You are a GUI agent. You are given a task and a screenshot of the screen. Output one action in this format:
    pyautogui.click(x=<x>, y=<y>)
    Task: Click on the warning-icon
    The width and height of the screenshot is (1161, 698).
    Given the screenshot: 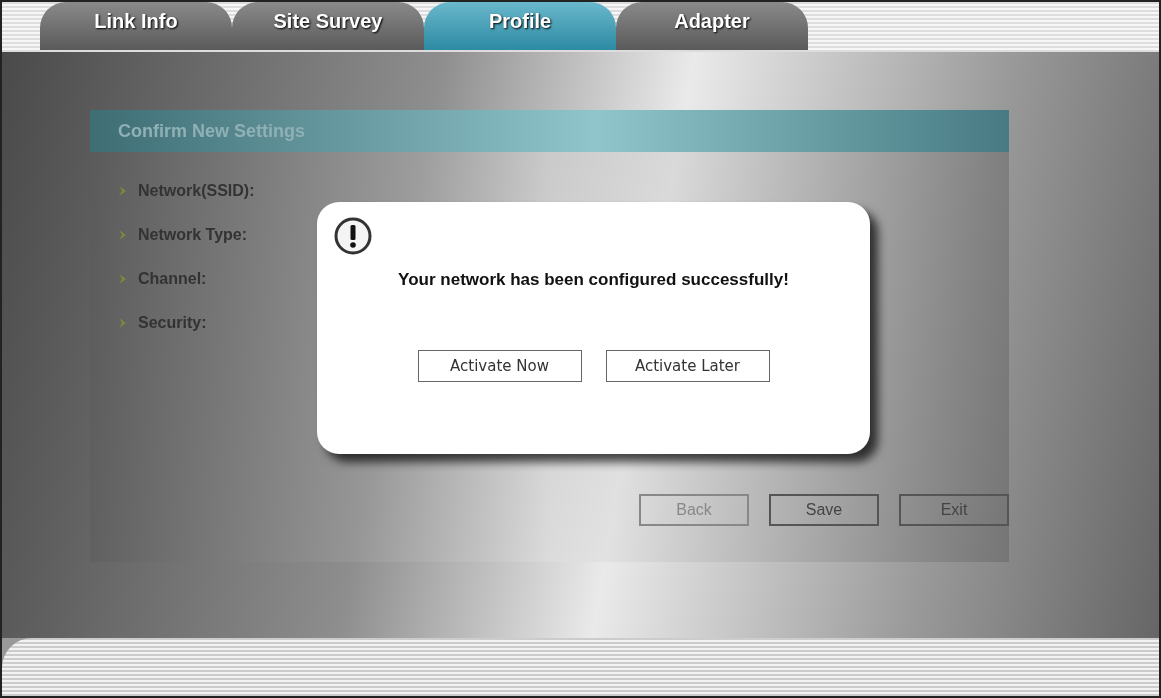 What is the action you would take?
    pyautogui.click(x=353, y=236)
    